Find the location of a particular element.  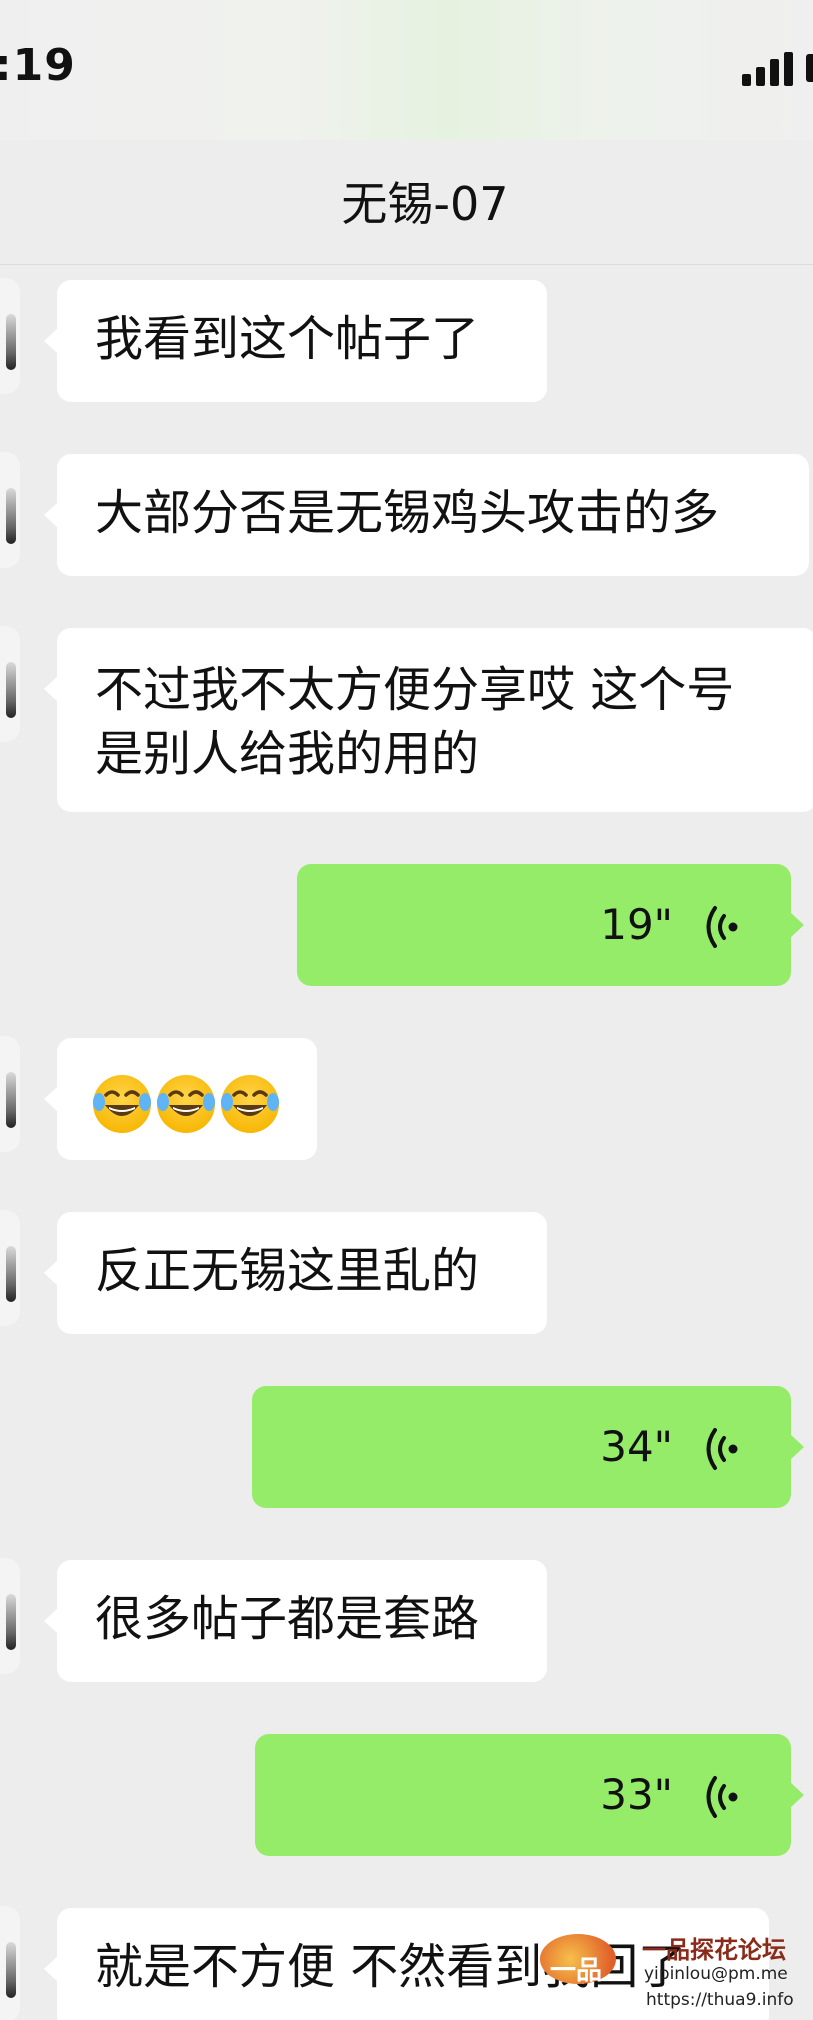

message-text: 我看到这个帖子了 is located at coordinates (287, 339).